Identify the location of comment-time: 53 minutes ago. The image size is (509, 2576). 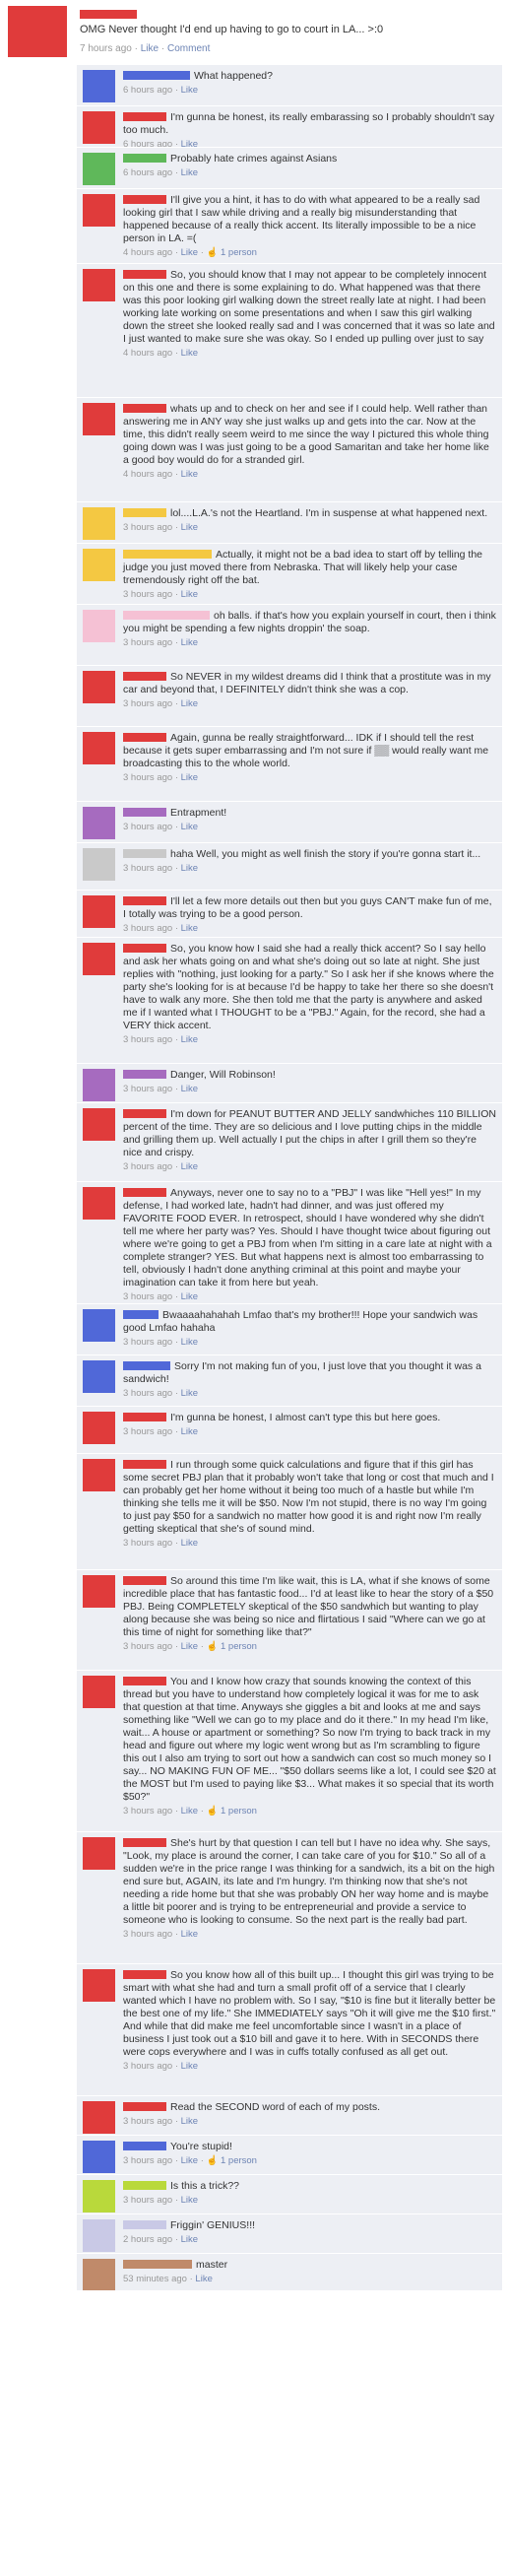
(155, 2279).